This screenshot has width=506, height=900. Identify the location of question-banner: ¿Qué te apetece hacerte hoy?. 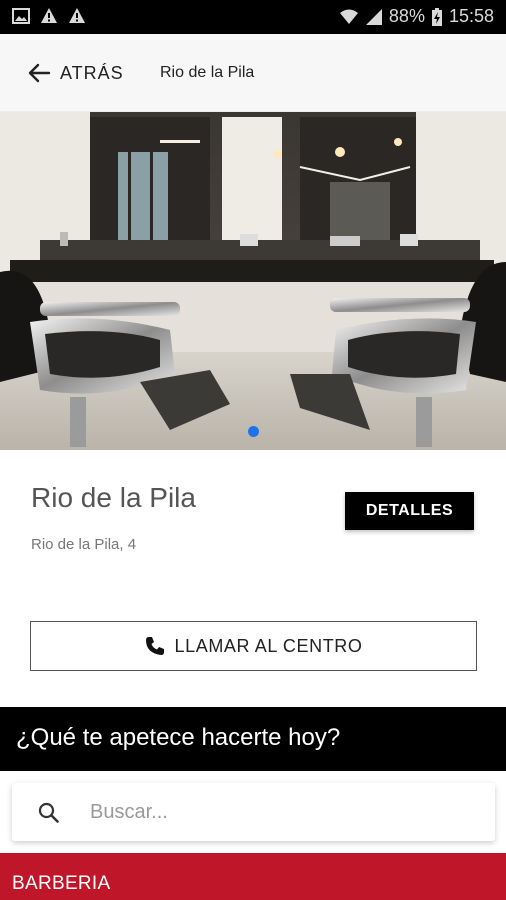
(253, 739).